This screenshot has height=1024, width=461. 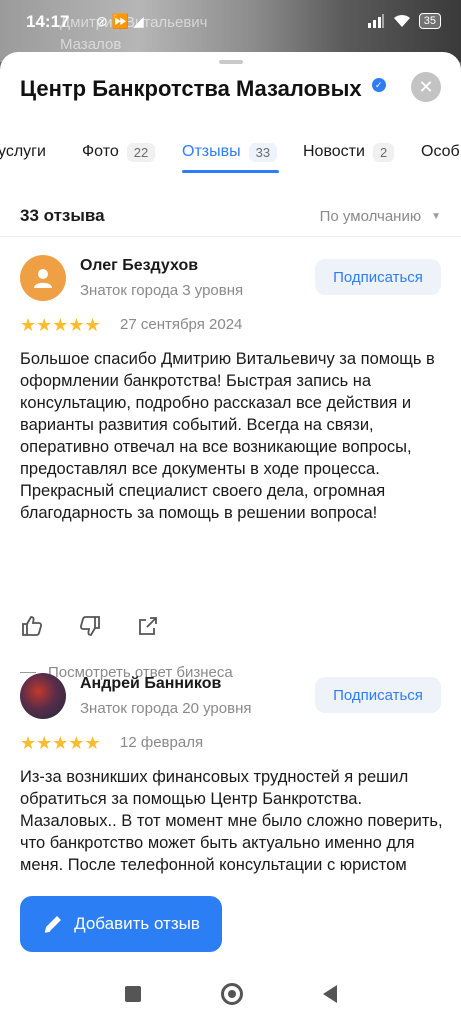 What do you see at coordinates (203, 89) in the screenshot?
I see `page-title: Центр Банкротства Мазаловых ✓` at bounding box center [203, 89].